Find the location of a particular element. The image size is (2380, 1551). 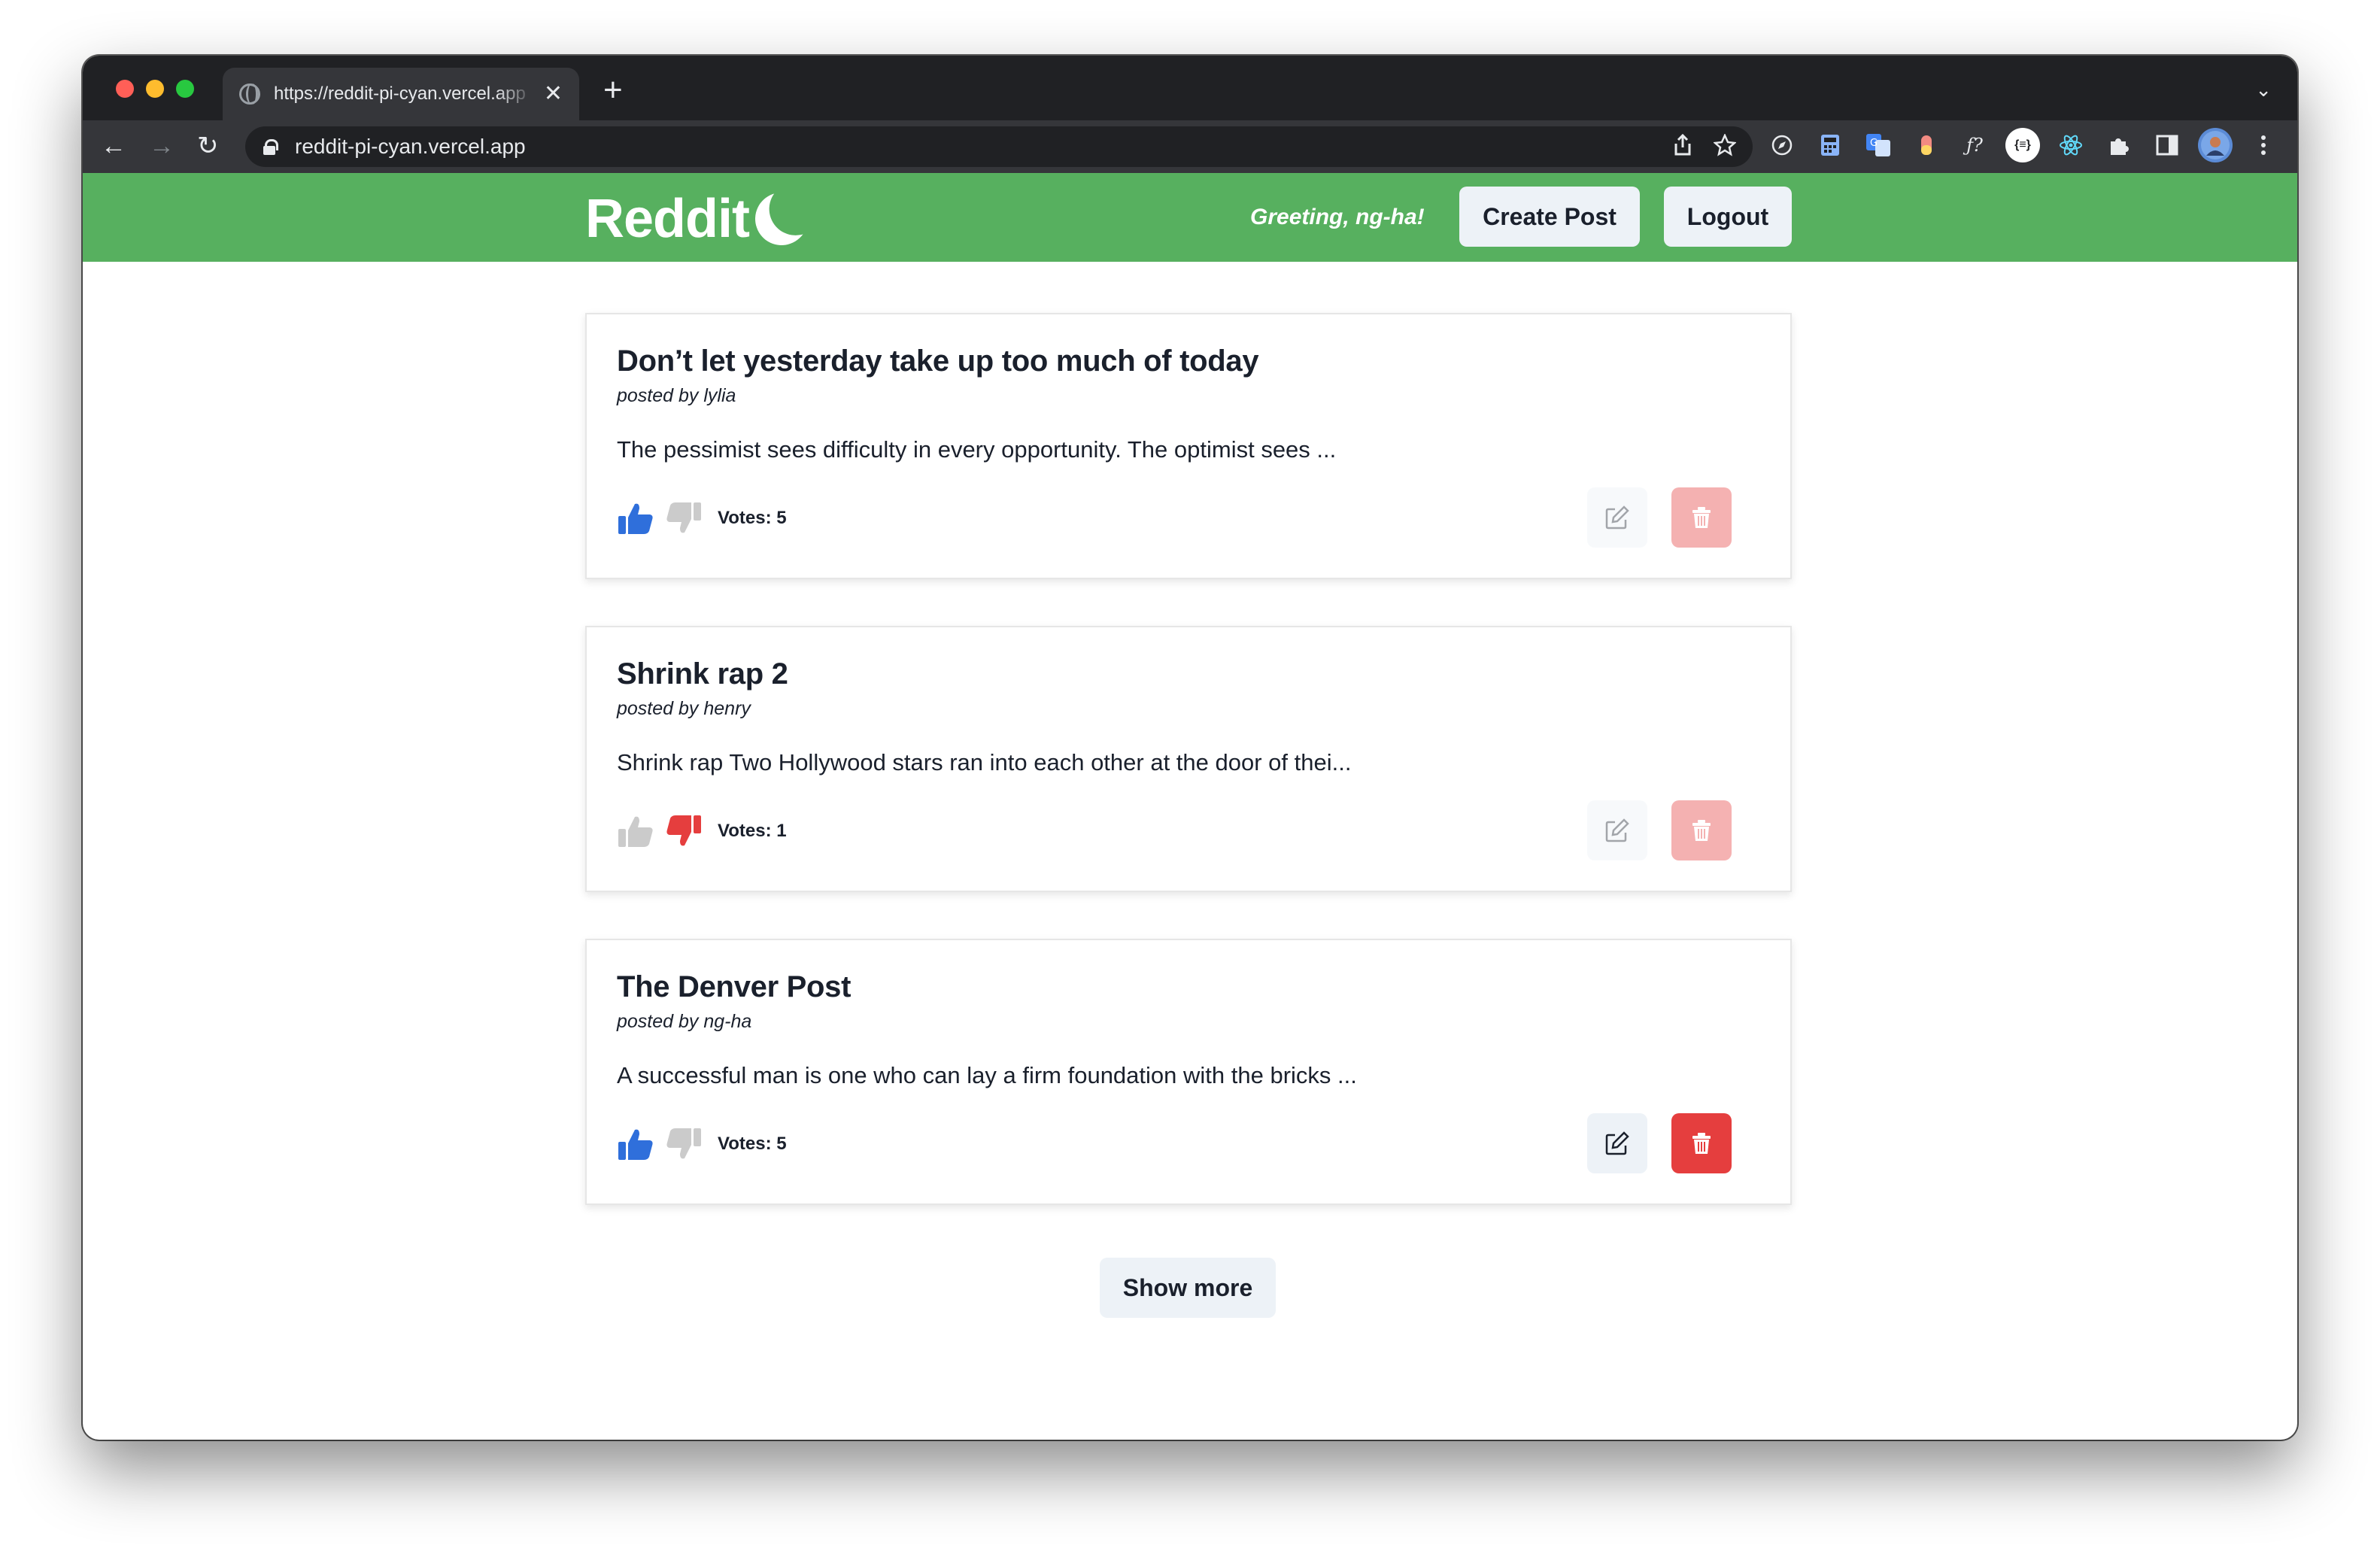

more-icon is located at coordinates (2263, 145).